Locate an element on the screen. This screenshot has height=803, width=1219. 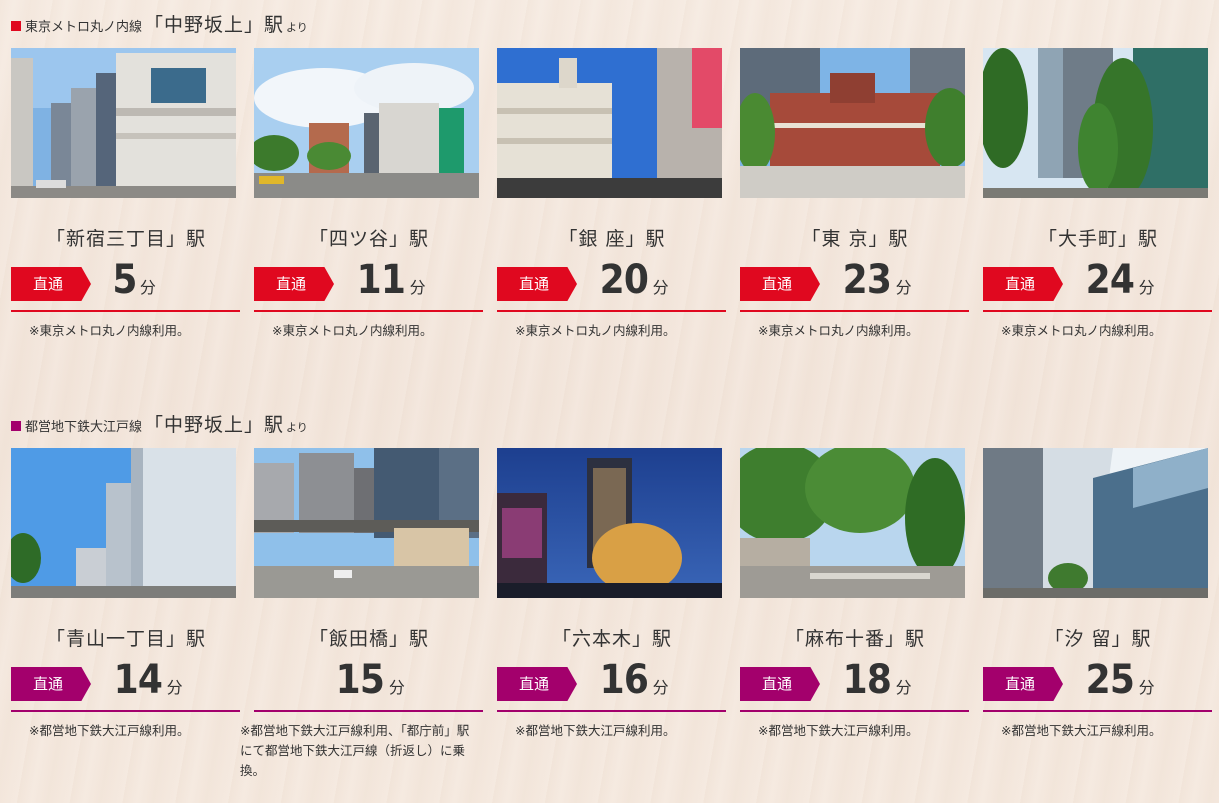
travel-time: 15 分 is located at coordinates (369, 680).